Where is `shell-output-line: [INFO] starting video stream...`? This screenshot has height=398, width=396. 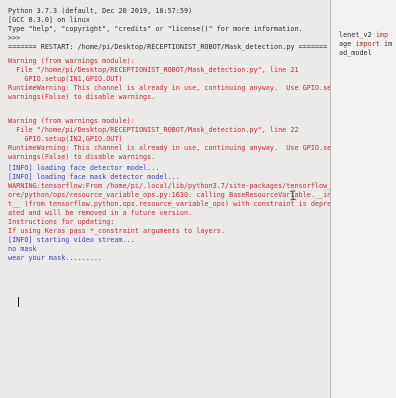
shell-output-line: [INFO] starting video stream... is located at coordinates (71, 240).